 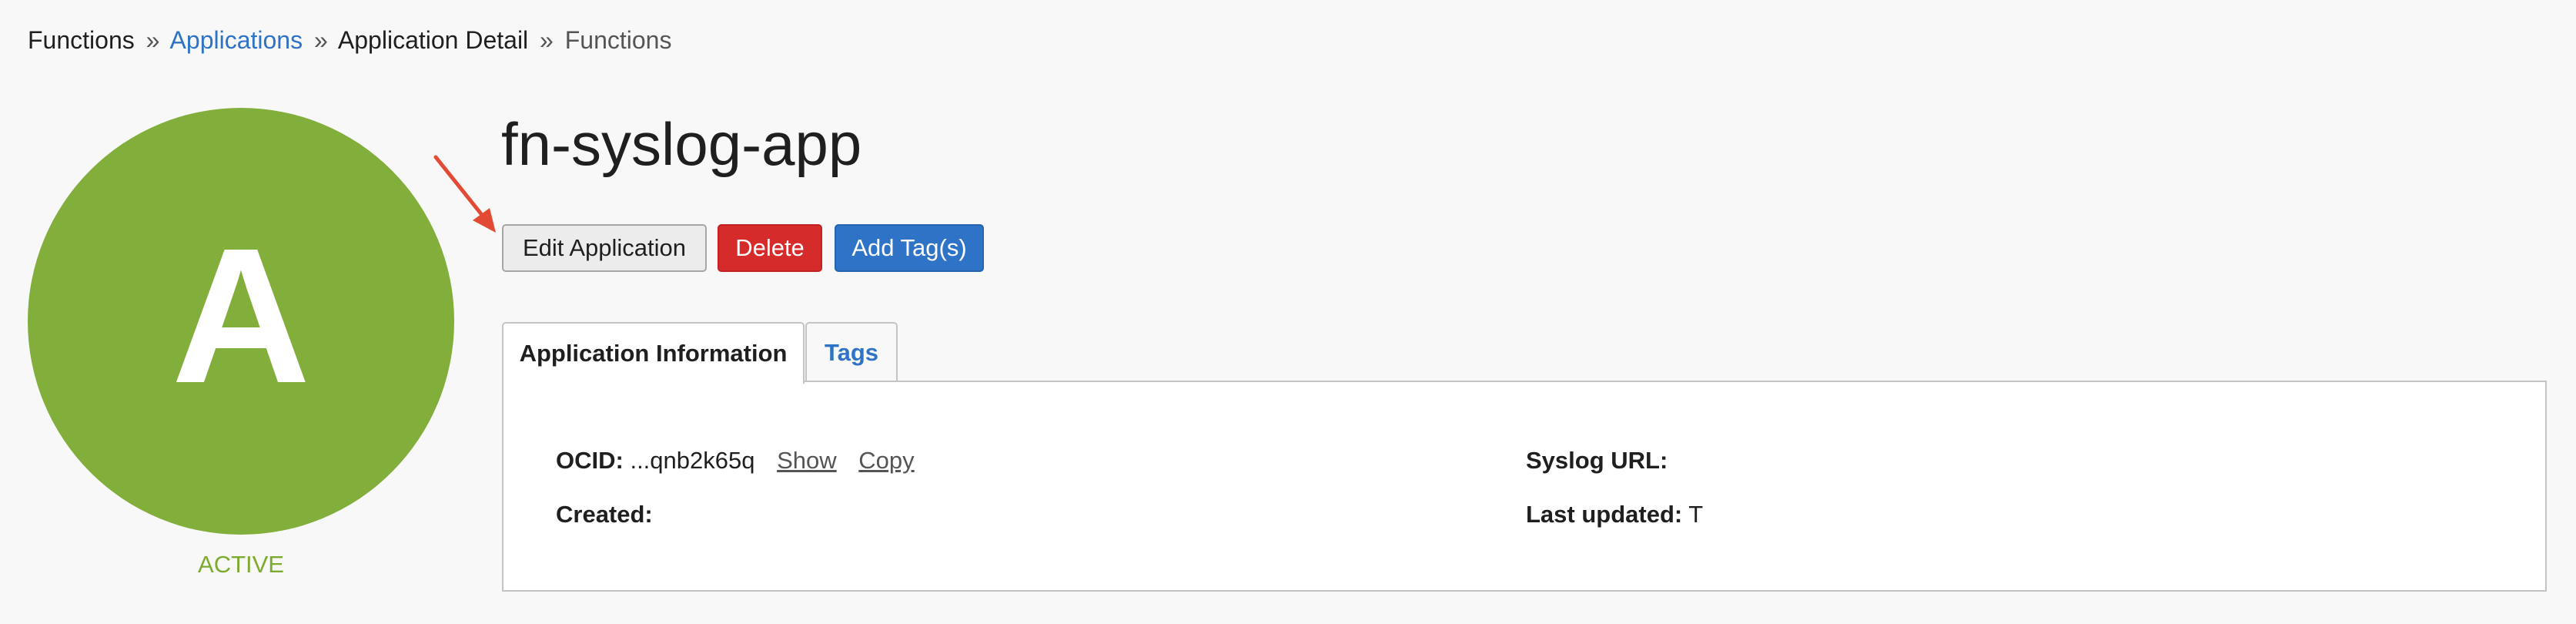 What do you see at coordinates (465, 194) in the screenshot?
I see `red-arrow-icon` at bounding box center [465, 194].